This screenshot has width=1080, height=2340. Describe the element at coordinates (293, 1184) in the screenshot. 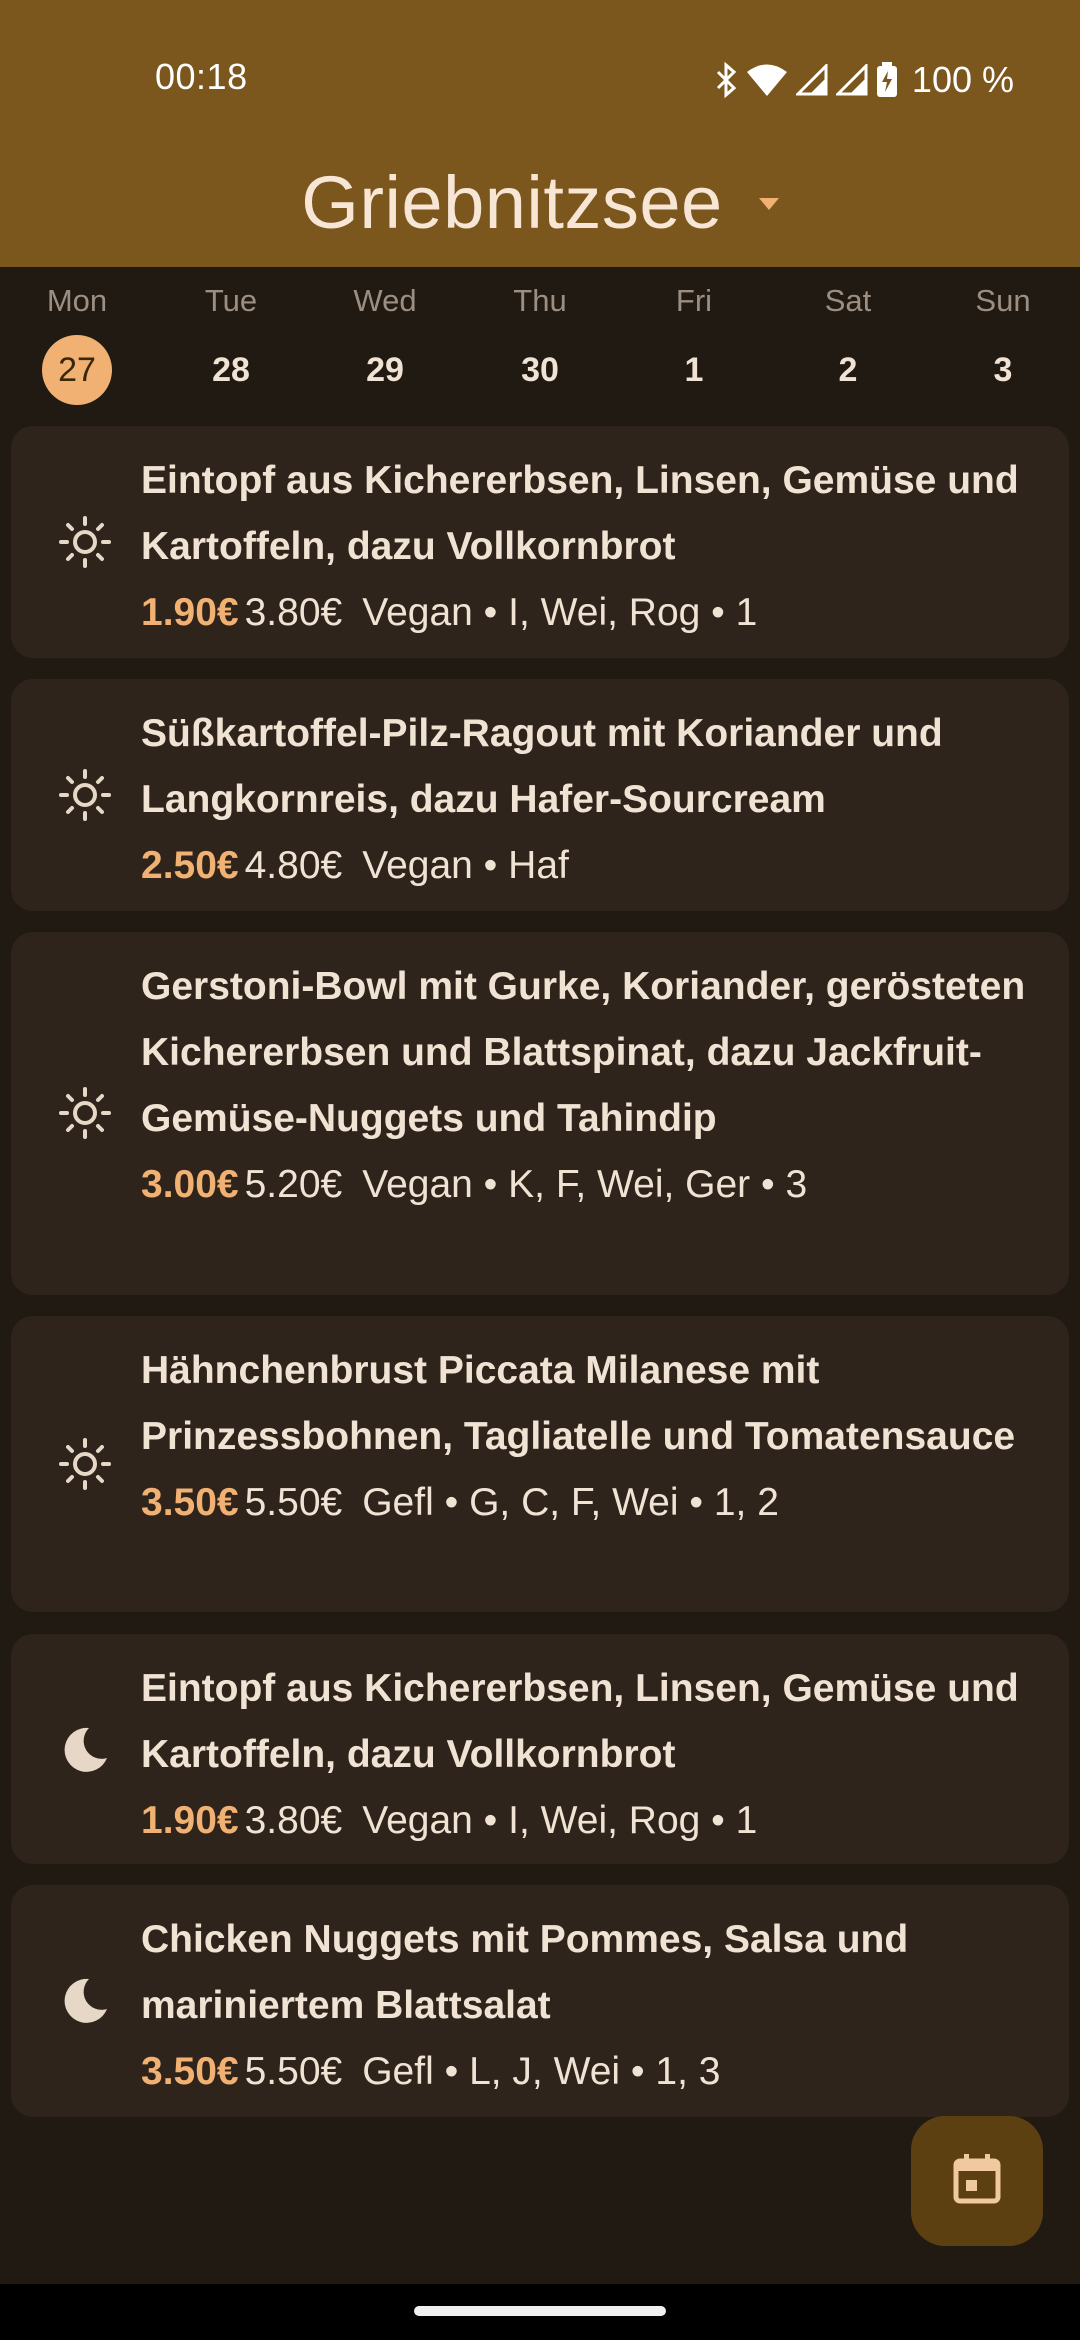

I see `price-other: 5.20€` at that location.